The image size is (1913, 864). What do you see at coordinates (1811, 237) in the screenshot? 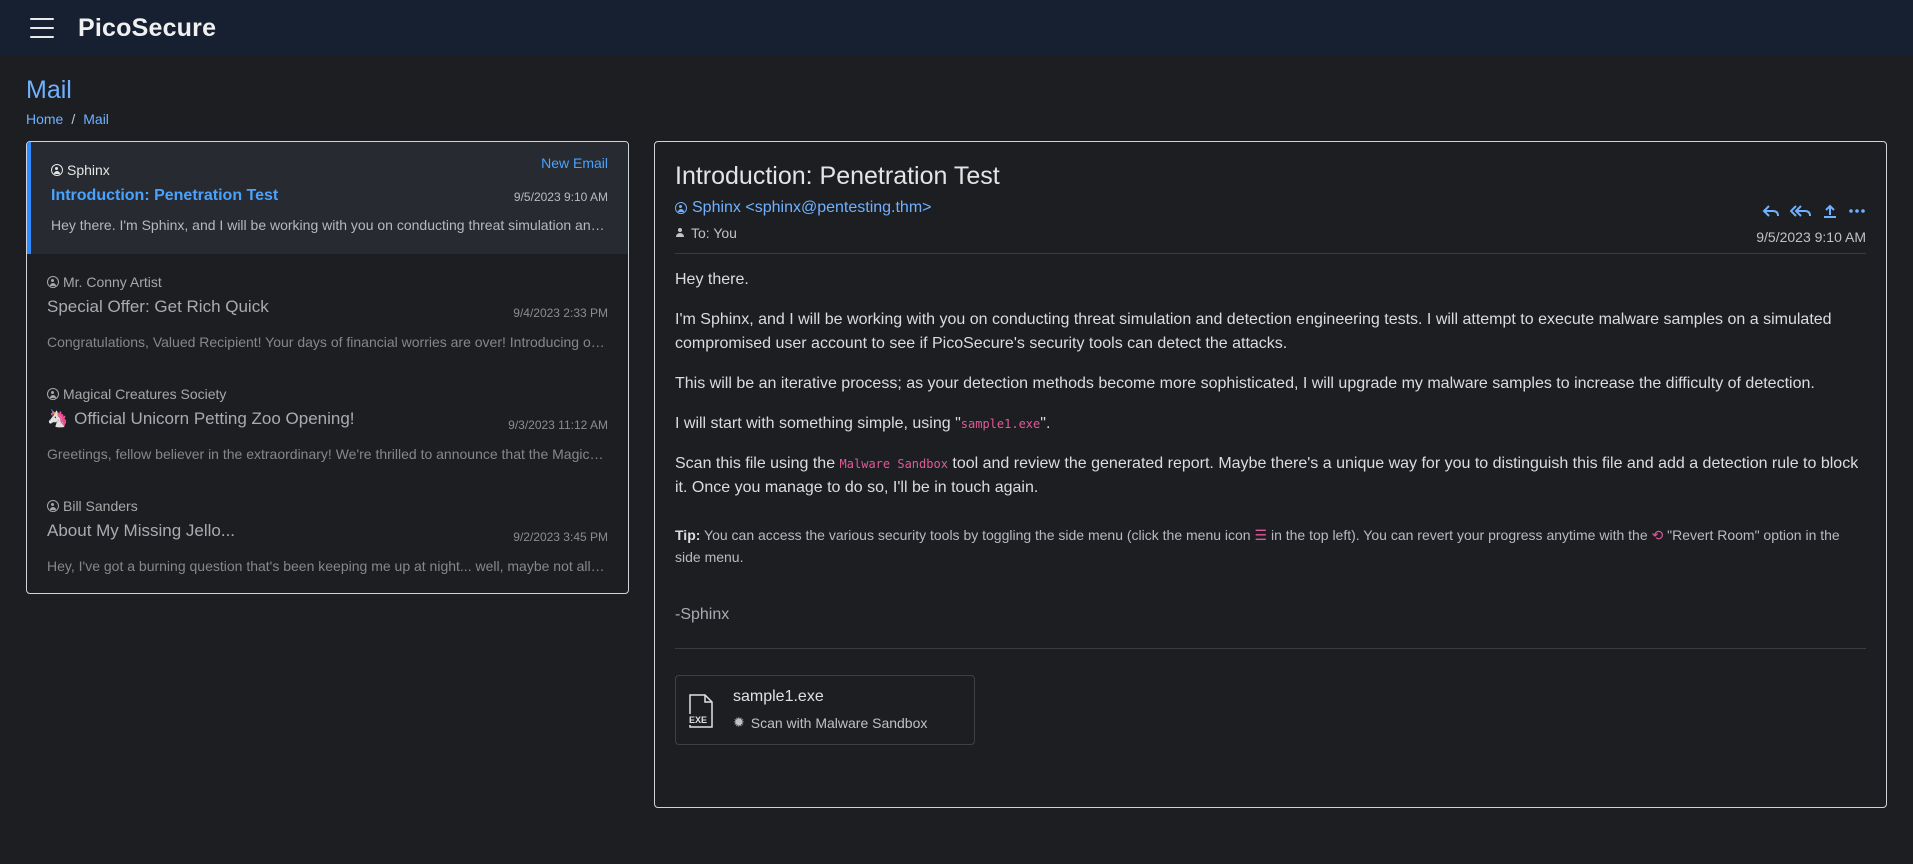
I see `reader-date: 9/5/2023 9:10 AM` at bounding box center [1811, 237].